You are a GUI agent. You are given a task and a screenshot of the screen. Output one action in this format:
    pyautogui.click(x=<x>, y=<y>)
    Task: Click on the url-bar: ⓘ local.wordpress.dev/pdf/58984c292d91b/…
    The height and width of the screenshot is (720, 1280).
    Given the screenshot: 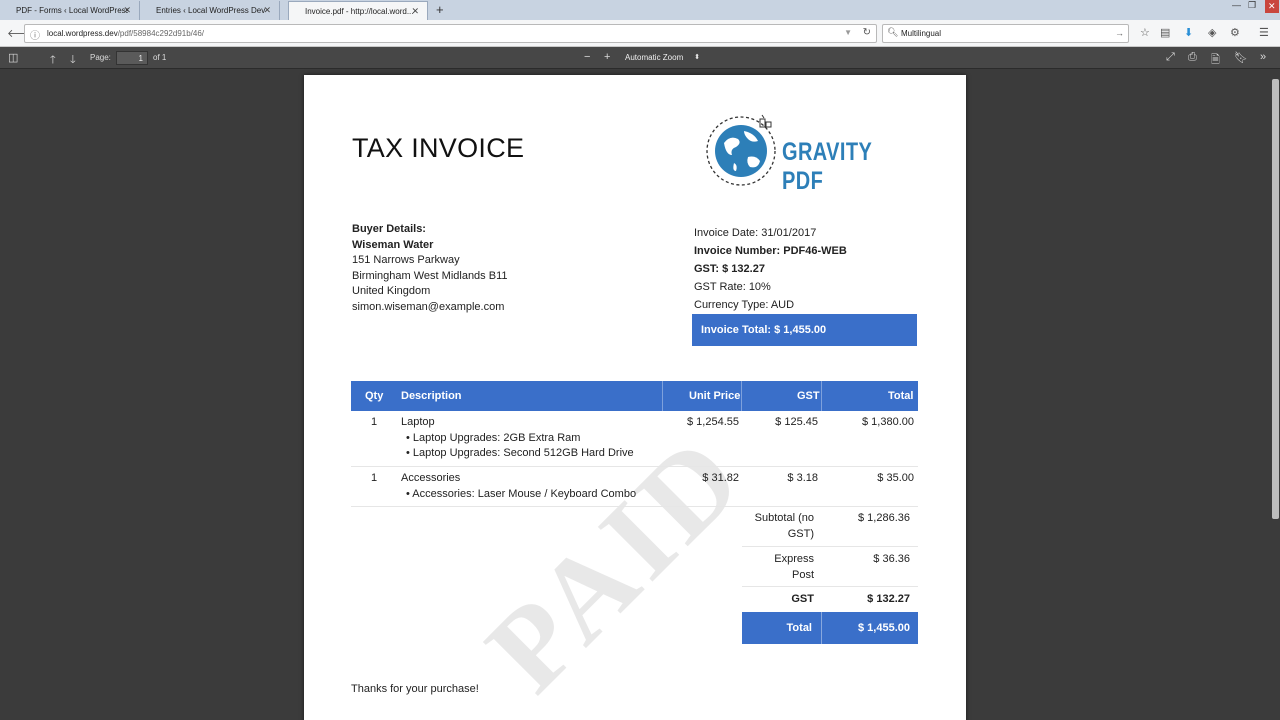 What is the action you would take?
    pyautogui.click(x=450, y=33)
    